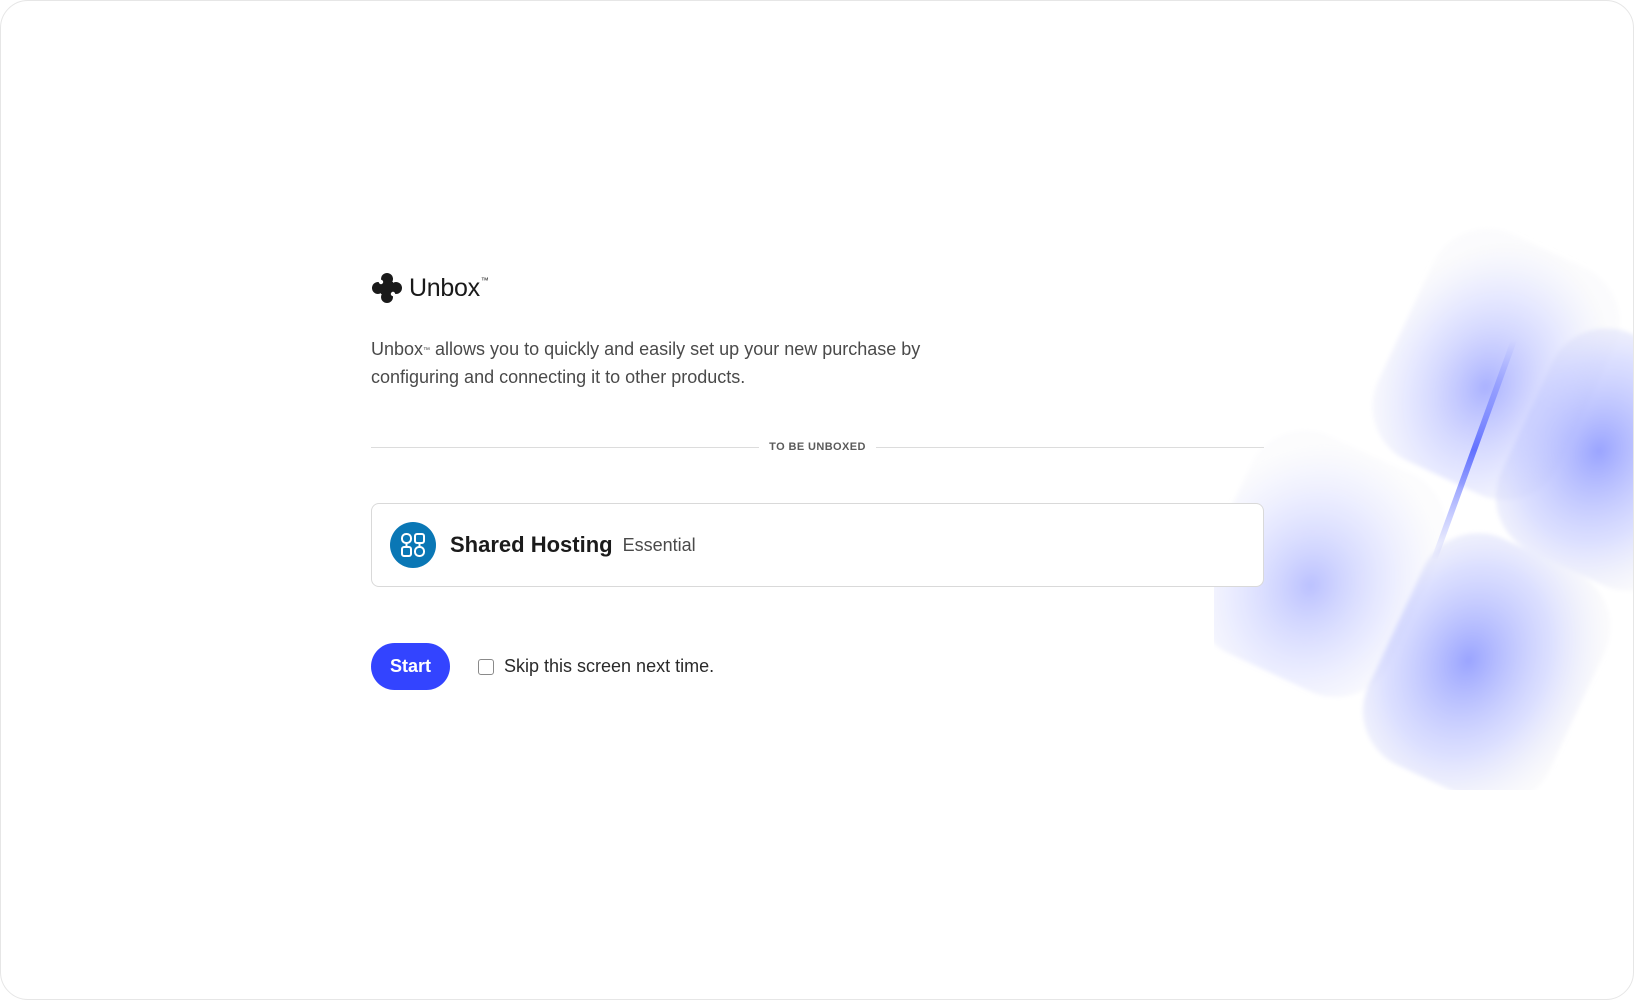 This screenshot has height=1000, width=1634. Describe the element at coordinates (609, 666) in the screenshot. I see `skip-label: Skip this screen next time.` at that location.